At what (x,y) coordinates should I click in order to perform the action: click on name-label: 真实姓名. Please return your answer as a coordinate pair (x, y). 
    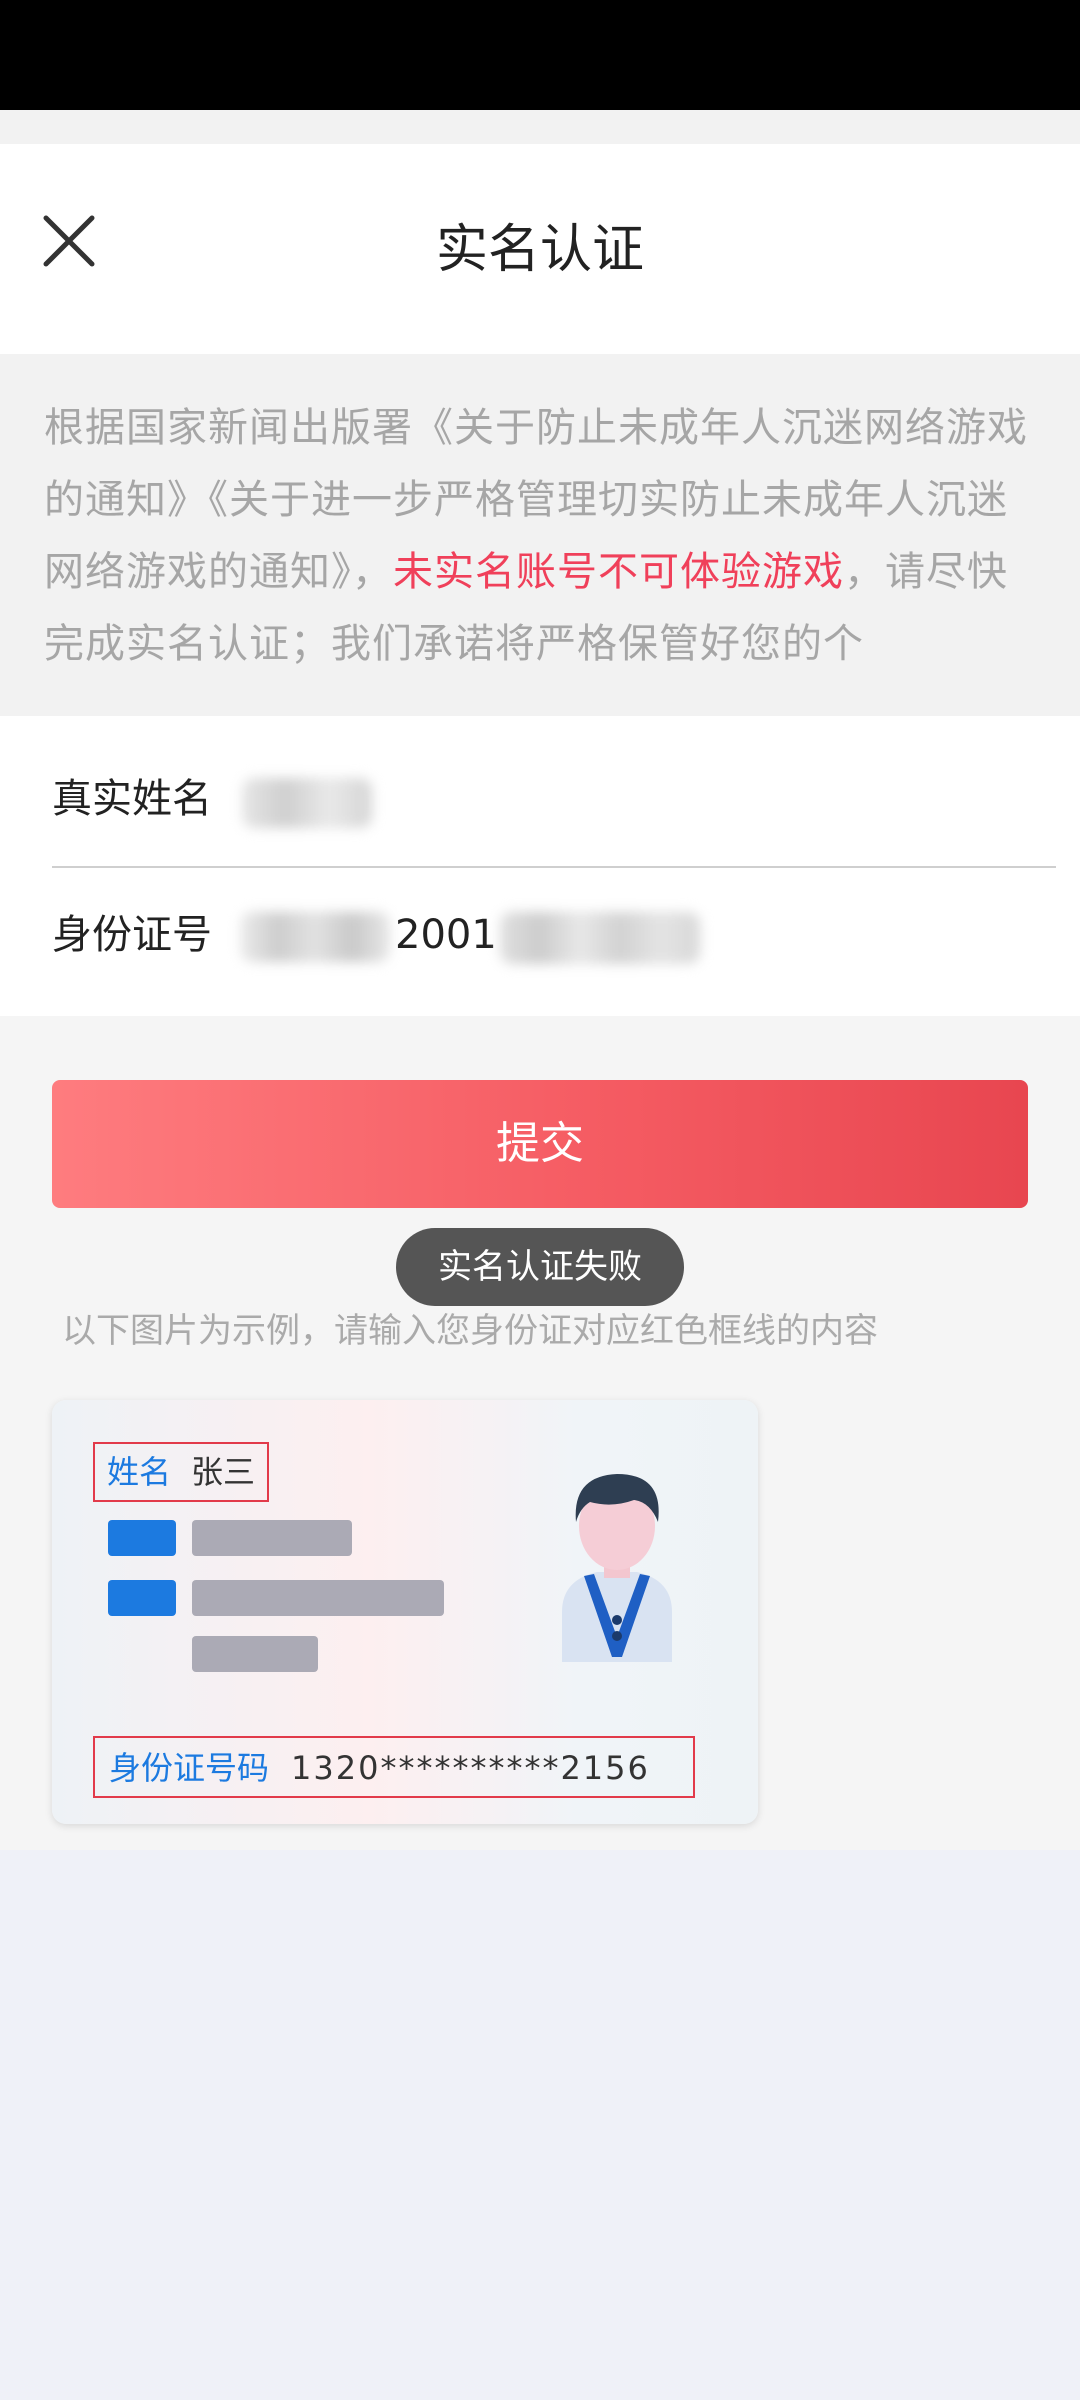
    Looking at the image, I should click on (132, 799).